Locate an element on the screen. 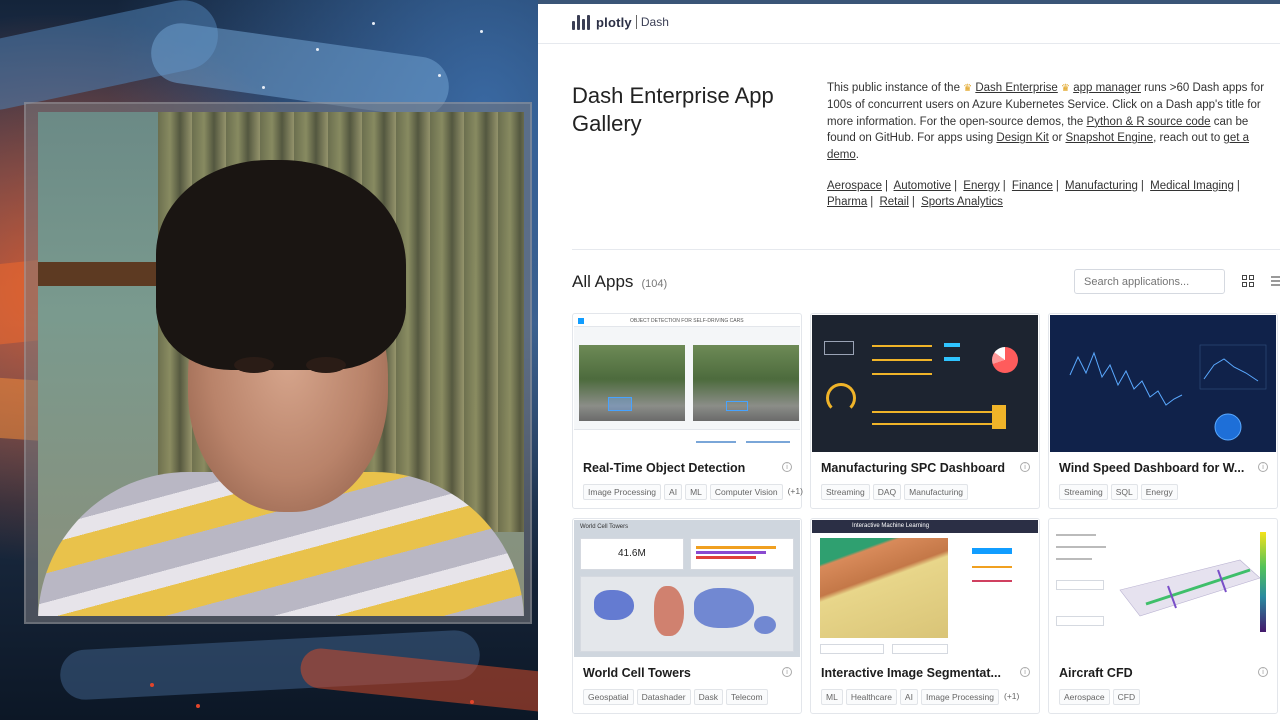  thumb-caption: Interactive Machine Learning is located at coordinates (891, 526).